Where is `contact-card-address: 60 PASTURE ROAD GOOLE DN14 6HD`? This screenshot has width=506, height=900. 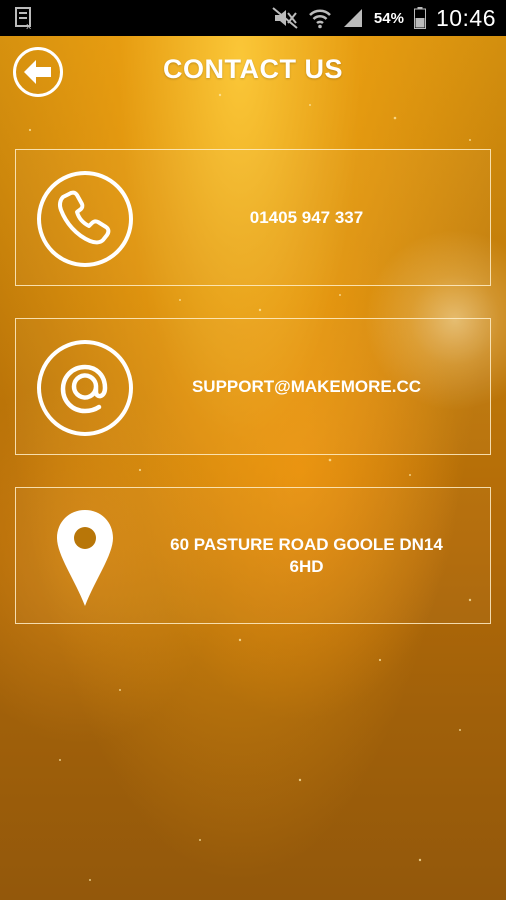
contact-card-address: 60 PASTURE ROAD GOOLE DN14 6HD is located at coordinates (253, 555).